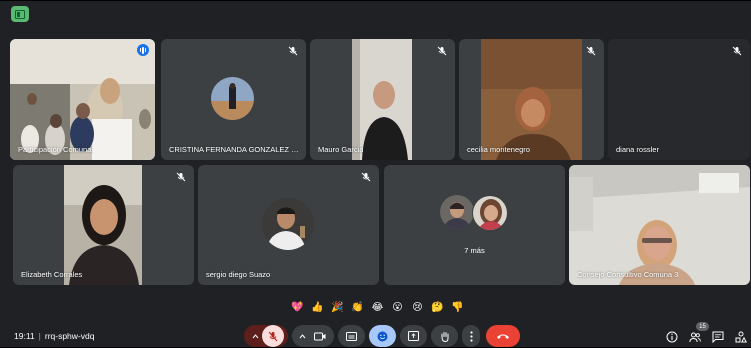 This screenshot has height=348, width=751. I want to click on participant-tile: Participación Comunal, so click(82, 99).